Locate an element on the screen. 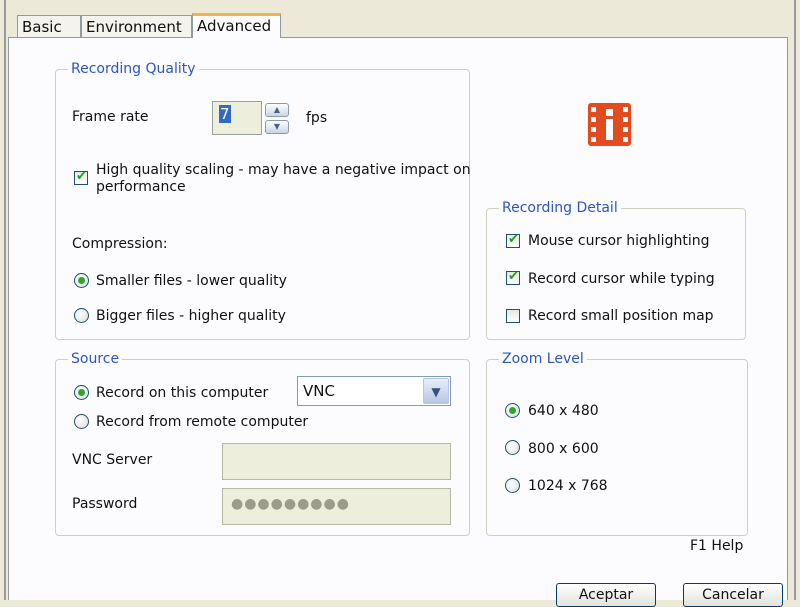 The width and height of the screenshot is (800, 607). source-legend: Source is located at coordinates (95, 359).